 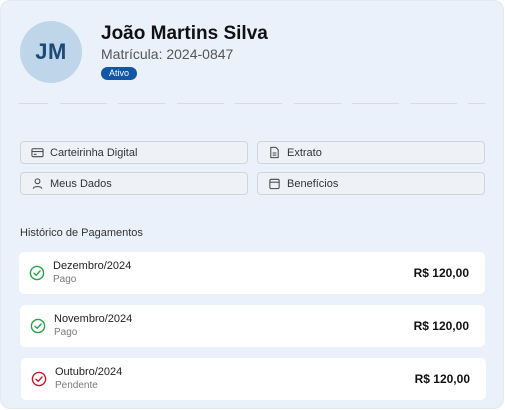 What do you see at coordinates (93, 319) in the screenshot?
I see `payment-month: Novembro/2024` at bounding box center [93, 319].